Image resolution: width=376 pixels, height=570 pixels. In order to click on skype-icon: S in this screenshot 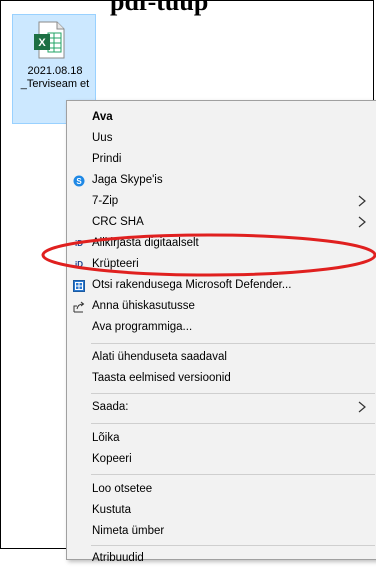, I will do `click(79, 181)`.